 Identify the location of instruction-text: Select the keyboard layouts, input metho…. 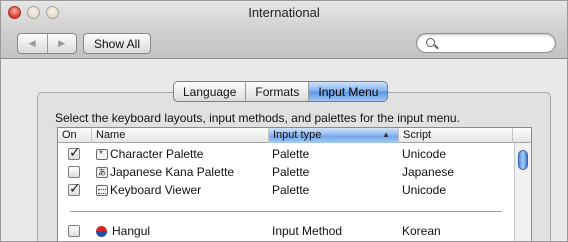
(257, 118).